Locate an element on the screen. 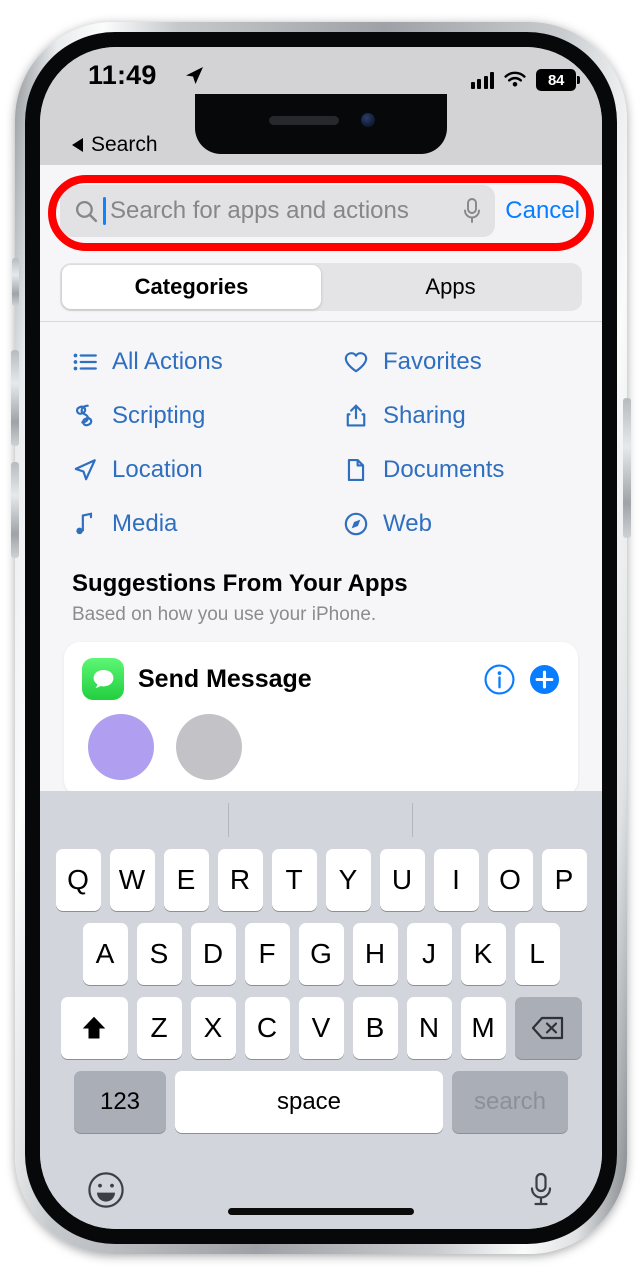 The image size is (642, 1274). category-label: Media is located at coordinates (145, 523).